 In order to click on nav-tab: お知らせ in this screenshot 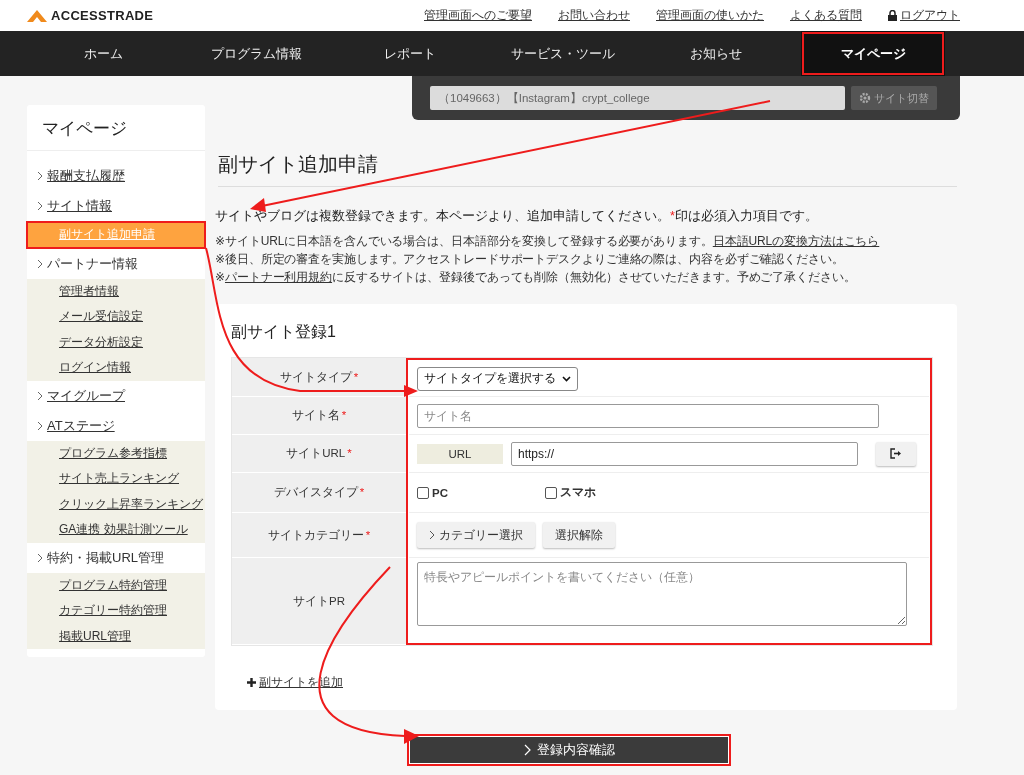, I will do `click(715, 53)`.